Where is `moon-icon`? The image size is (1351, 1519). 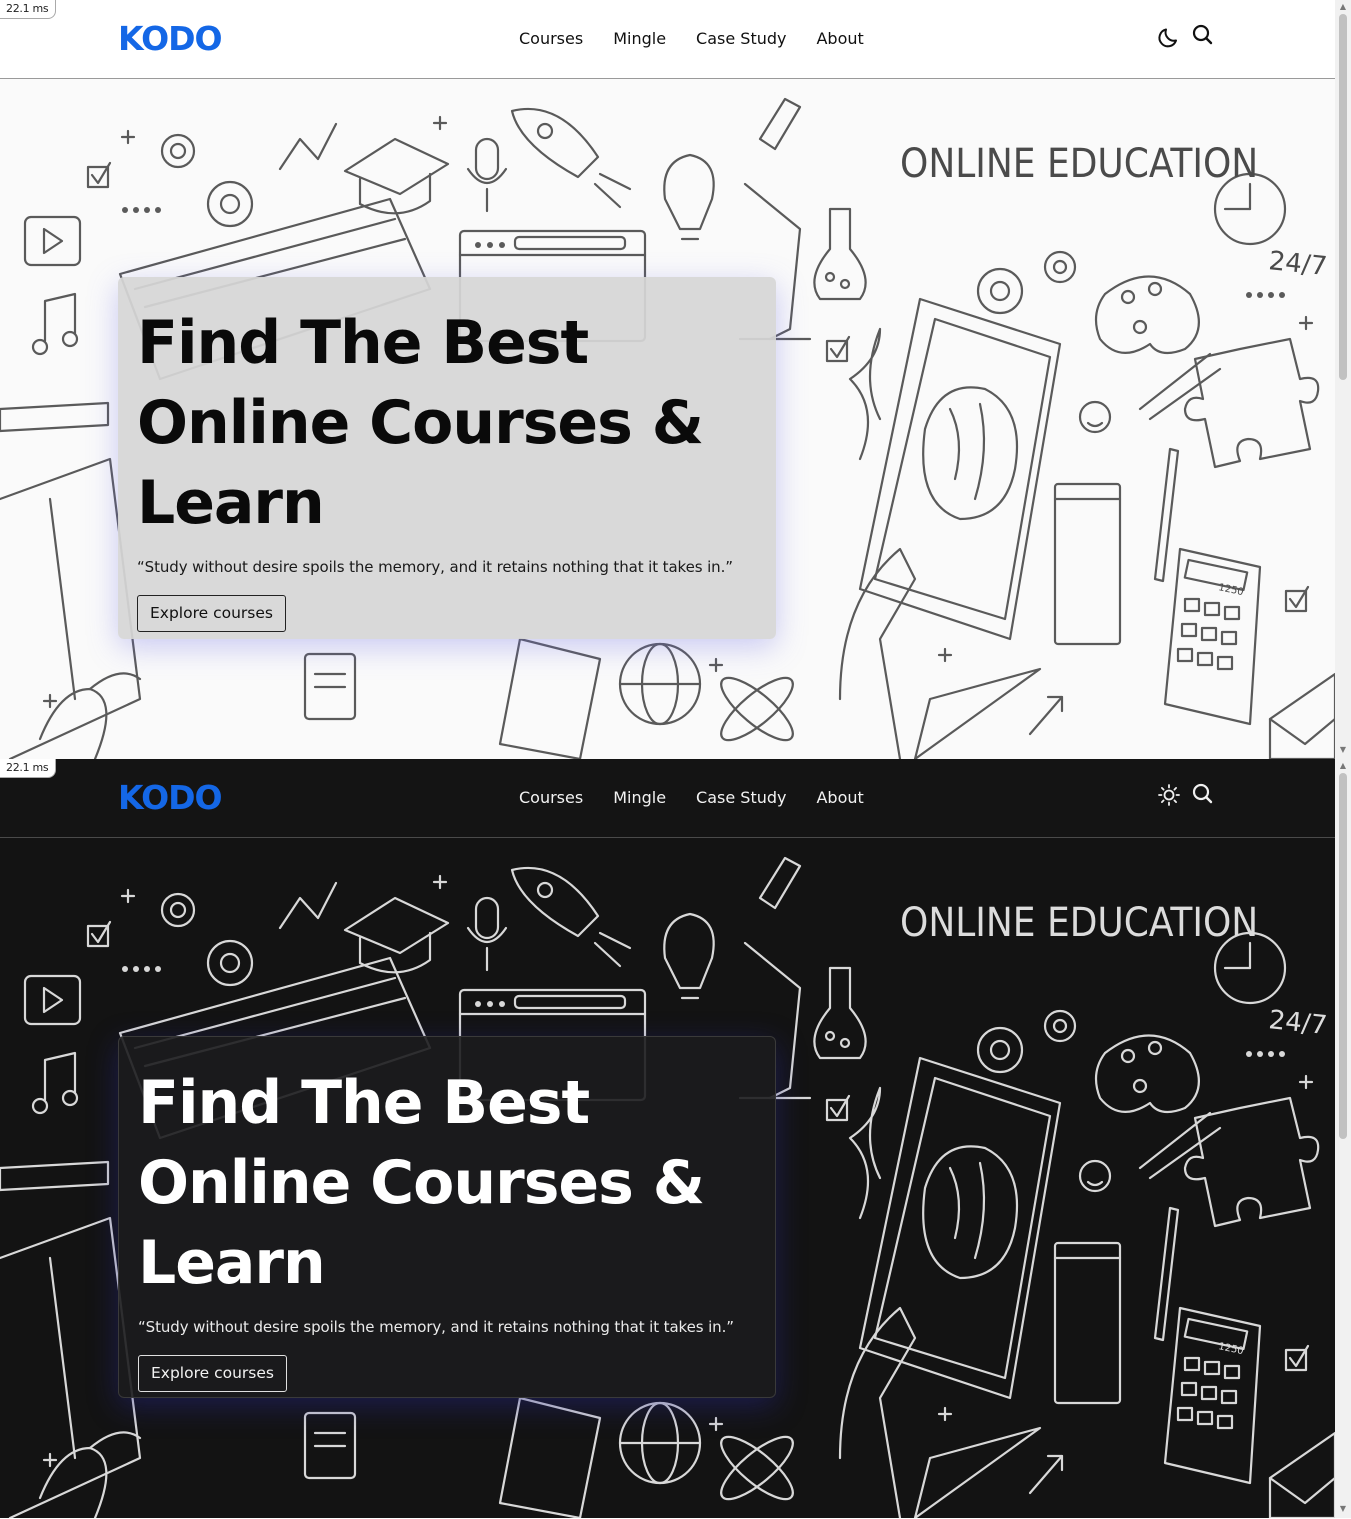 moon-icon is located at coordinates (1169, 37).